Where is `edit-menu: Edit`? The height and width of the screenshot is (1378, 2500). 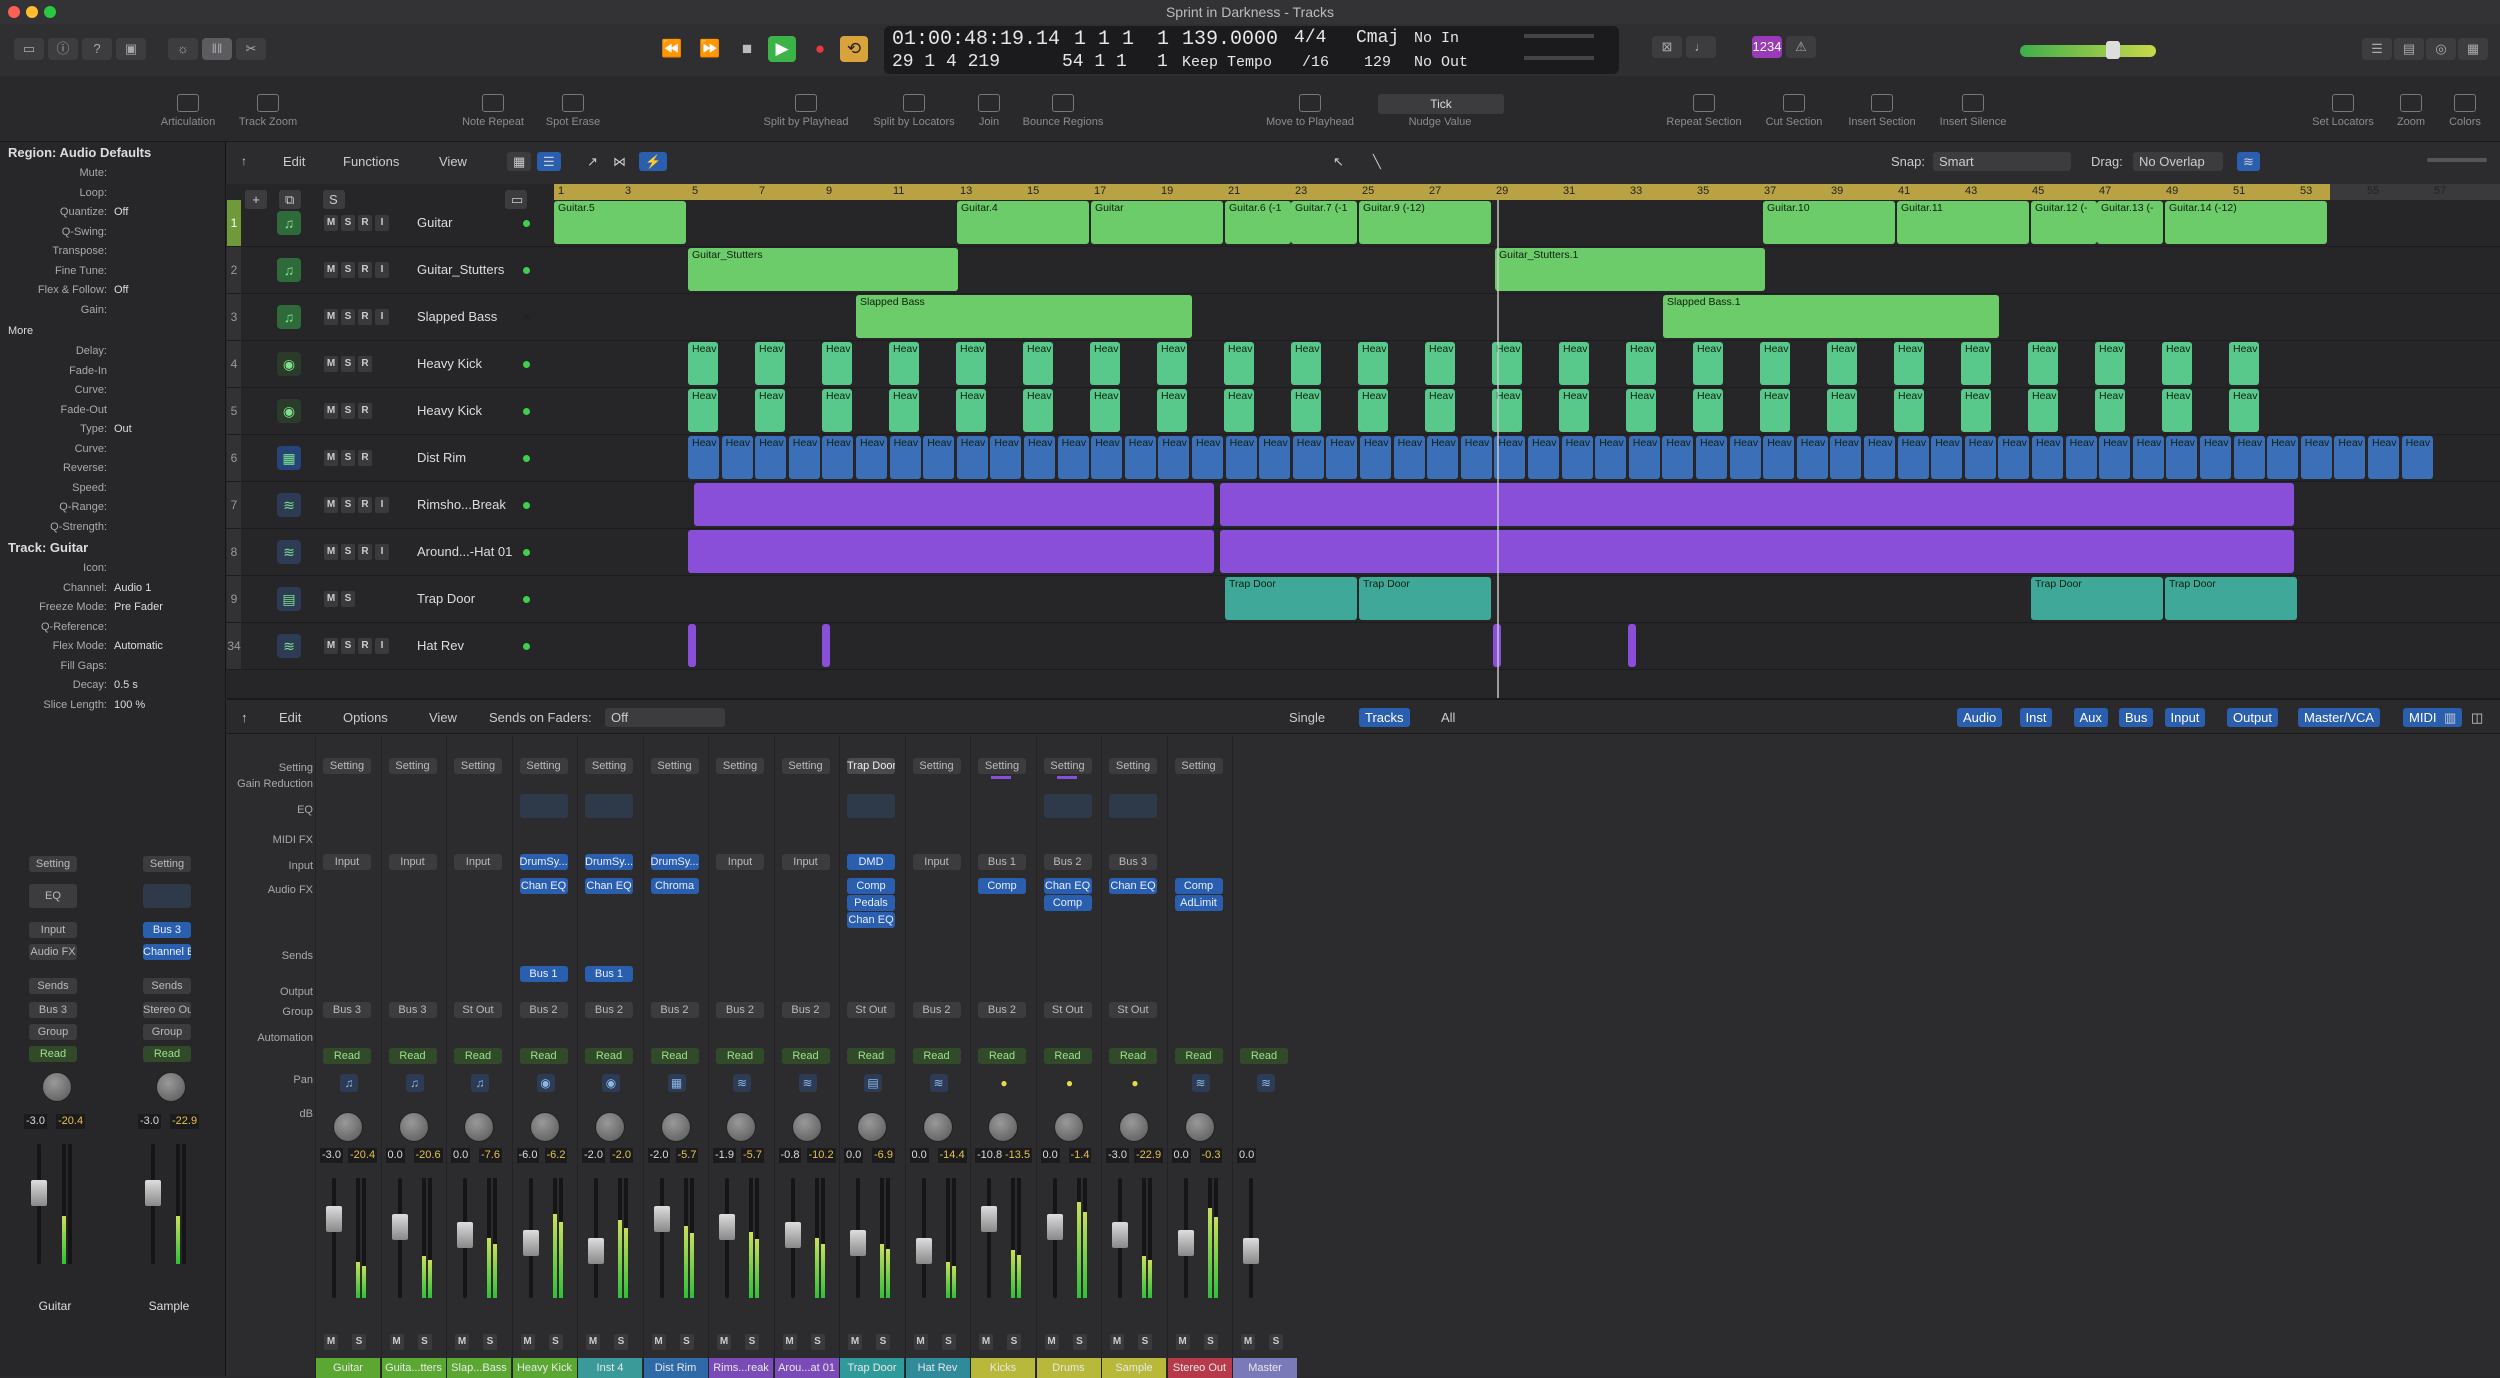 edit-menu: Edit is located at coordinates (294, 161).